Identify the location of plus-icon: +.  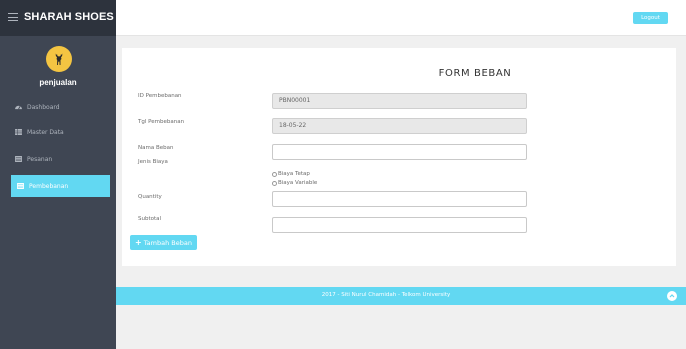
(138, 242).